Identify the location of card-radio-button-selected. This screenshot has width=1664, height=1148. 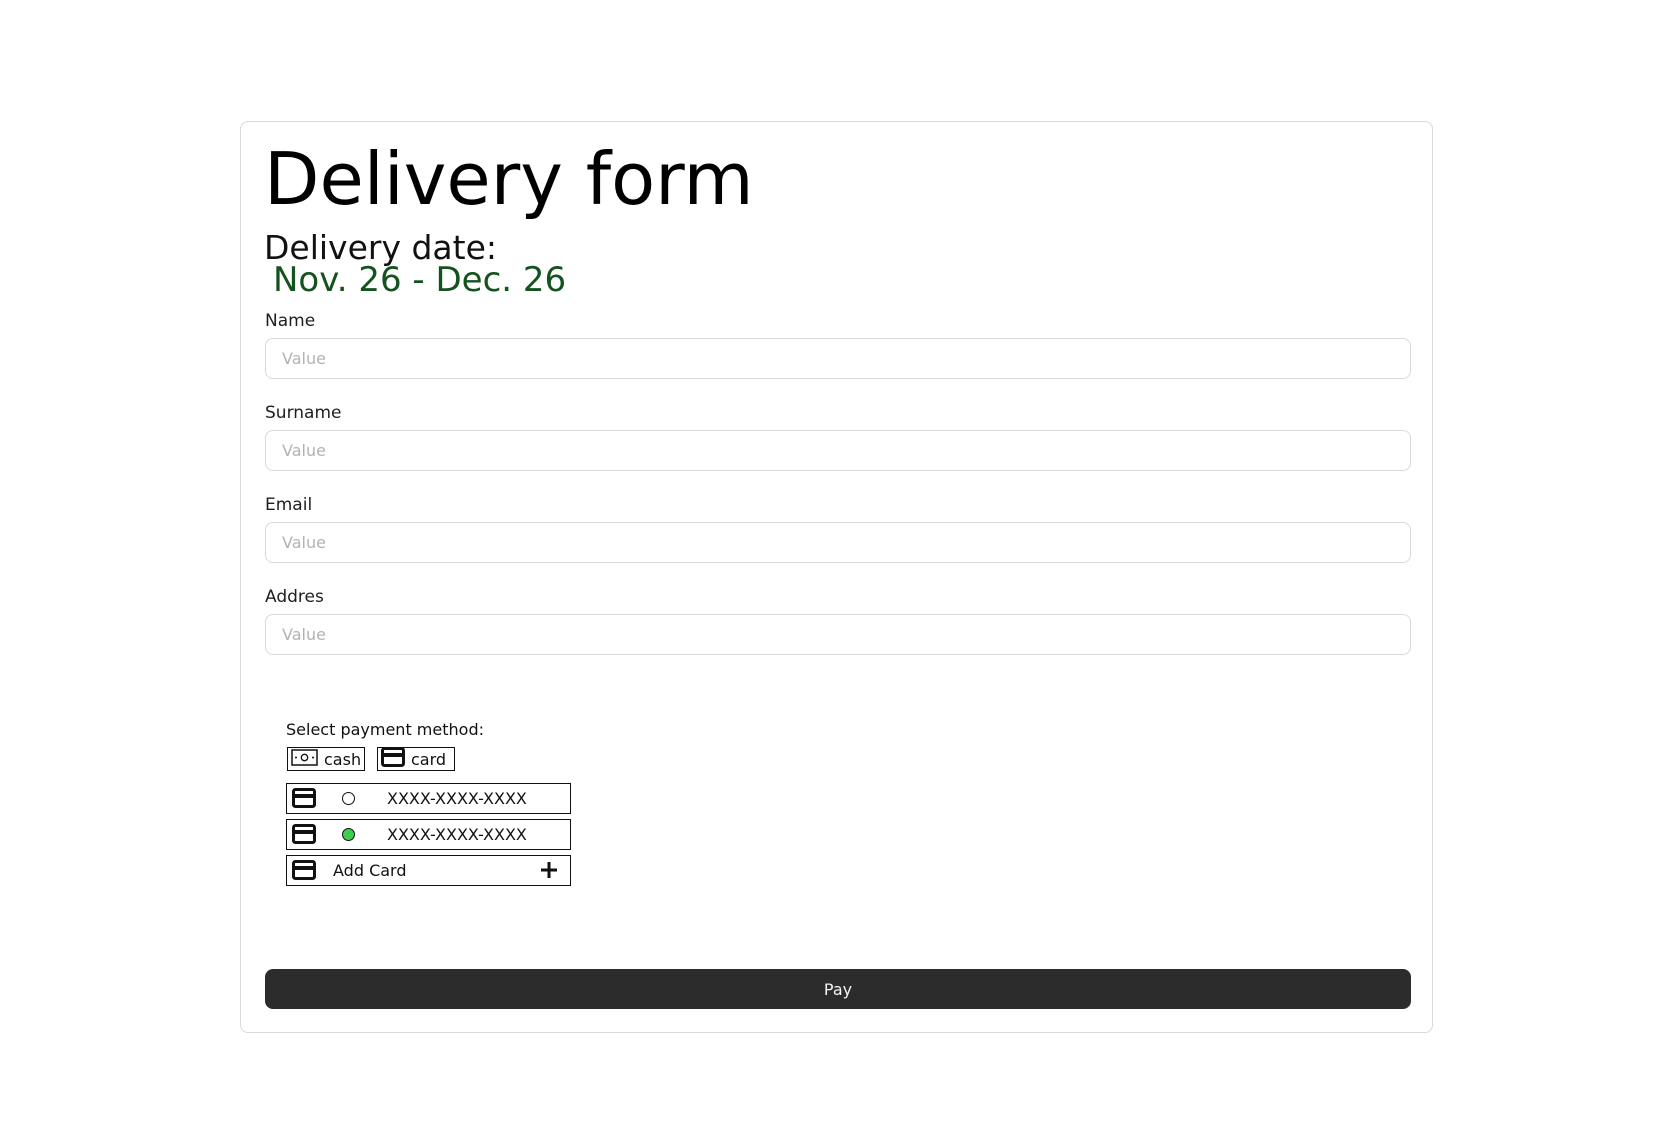
(348, 834).